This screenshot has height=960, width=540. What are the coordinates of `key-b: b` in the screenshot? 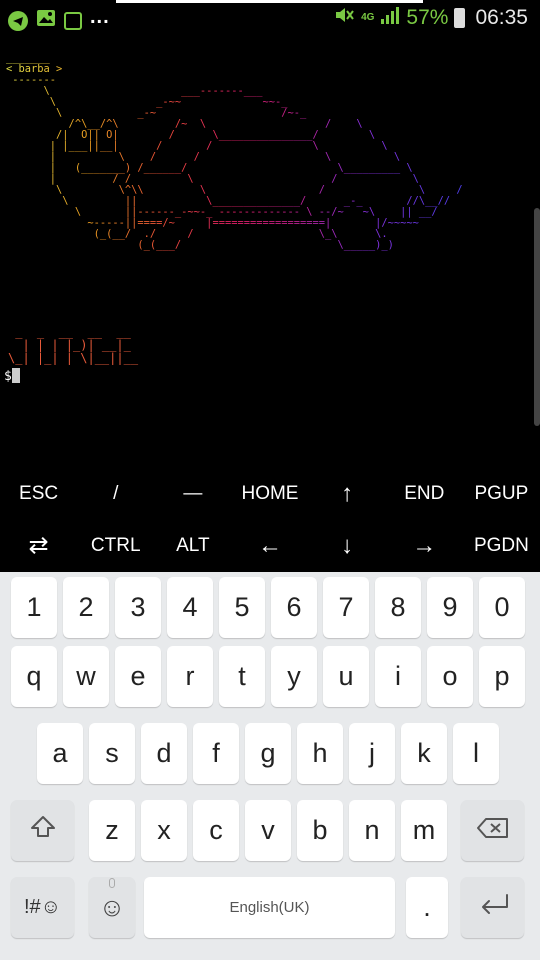 It's located at (320, 830).